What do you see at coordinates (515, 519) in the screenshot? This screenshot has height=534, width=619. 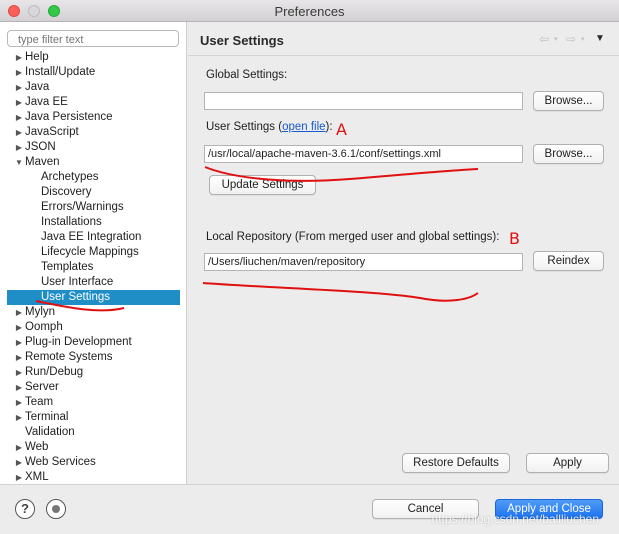 I see `watermark-text: https://blog.csdn.net/ballliuchen` at bounding box center [515, 519].